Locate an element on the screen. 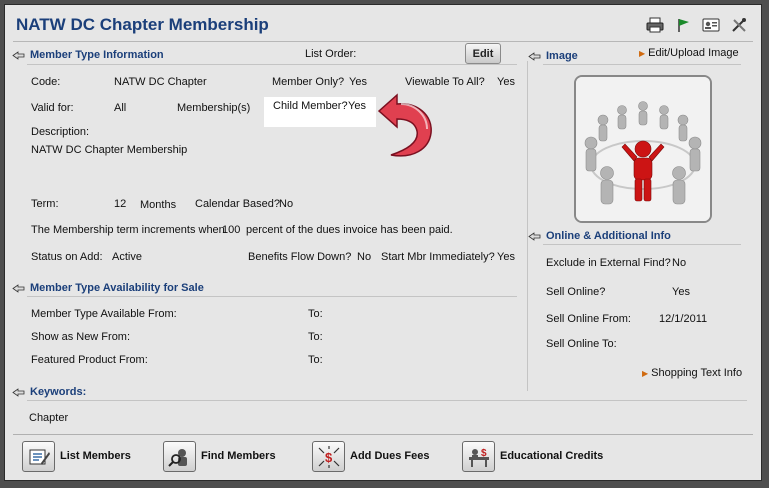 This screenshot has height=488, width=769. status-label: Status on Add: is located at coordinates (67, 257).